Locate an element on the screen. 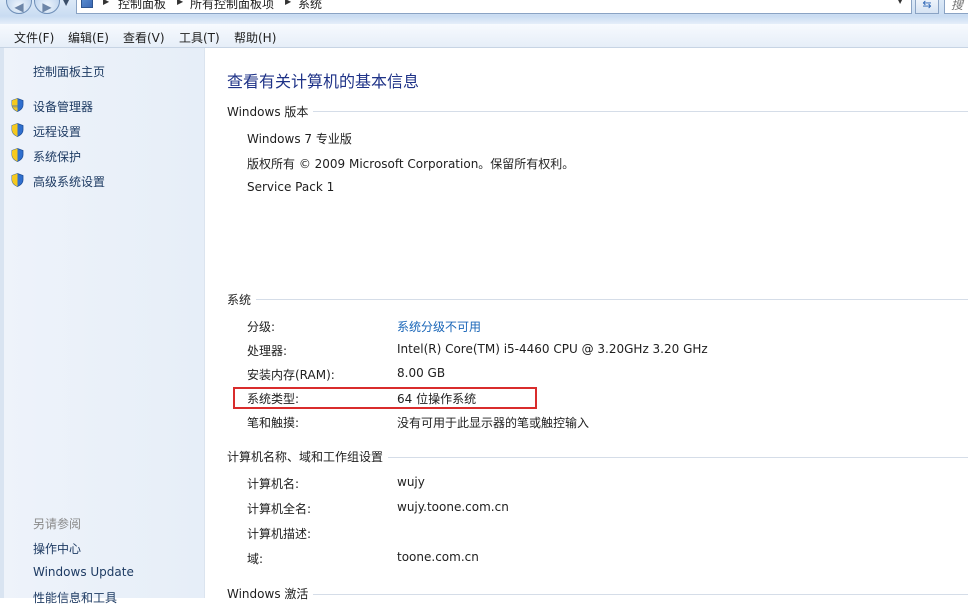 Image resolution: width=968 pixels, height=606 pixels. back-button: ◀ is located at coordinates (19, 7).